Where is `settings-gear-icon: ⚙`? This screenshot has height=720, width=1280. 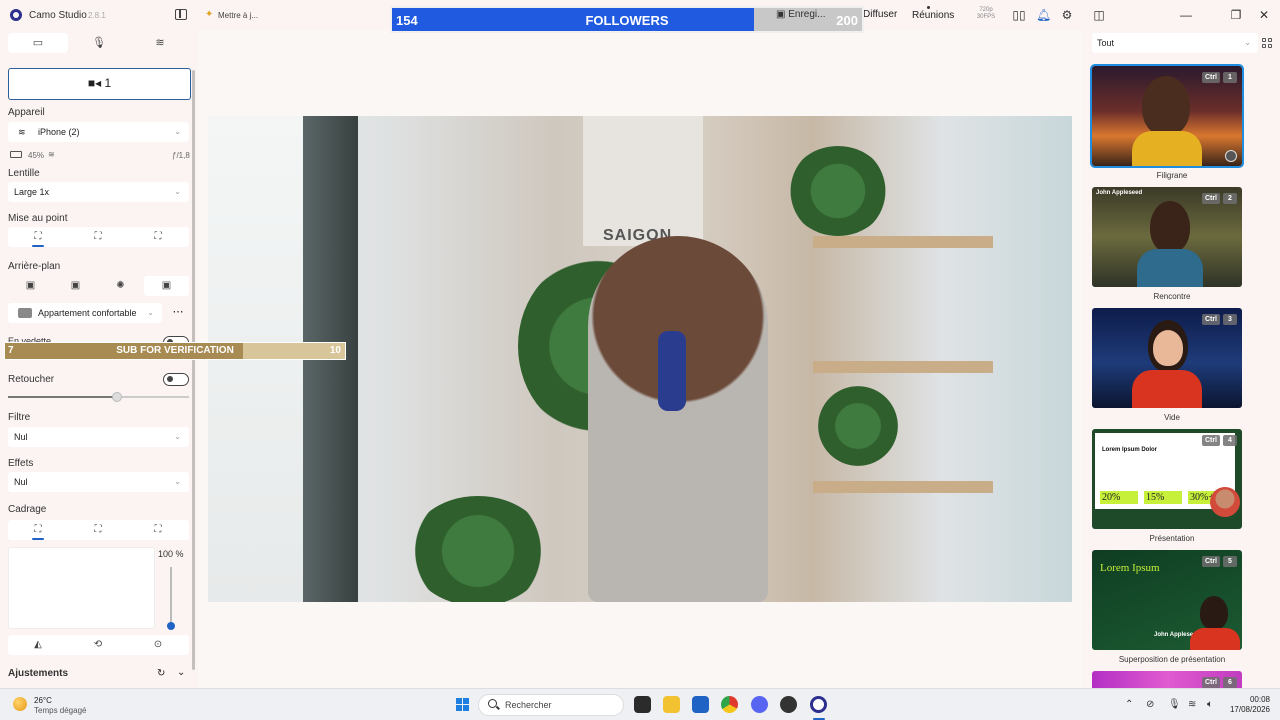 settings-gear-icon: ⚙ is located at coordinates (1067, 15).